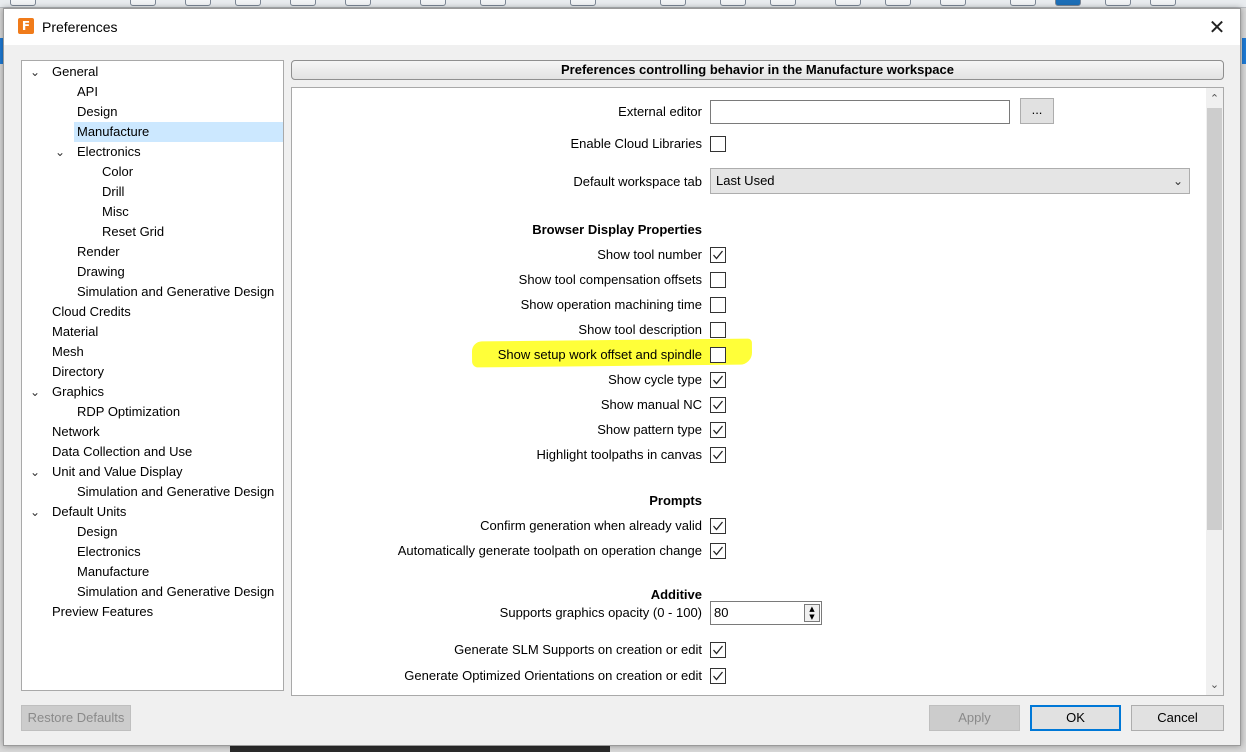 This screenshot has height=752, width=1246. Describe the element at coordinates (1244, 51) in the screenshot. I see `background-accent` at that location.